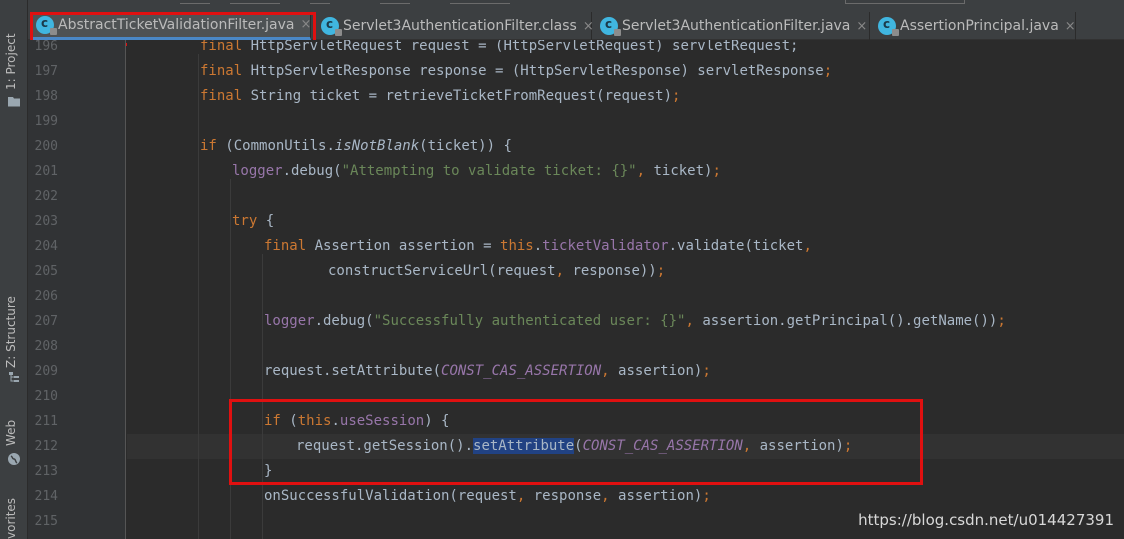 Image resolution: width=1124 pixels, height=539 pixels. I want to click on code-line: try {, so click(253, 221).